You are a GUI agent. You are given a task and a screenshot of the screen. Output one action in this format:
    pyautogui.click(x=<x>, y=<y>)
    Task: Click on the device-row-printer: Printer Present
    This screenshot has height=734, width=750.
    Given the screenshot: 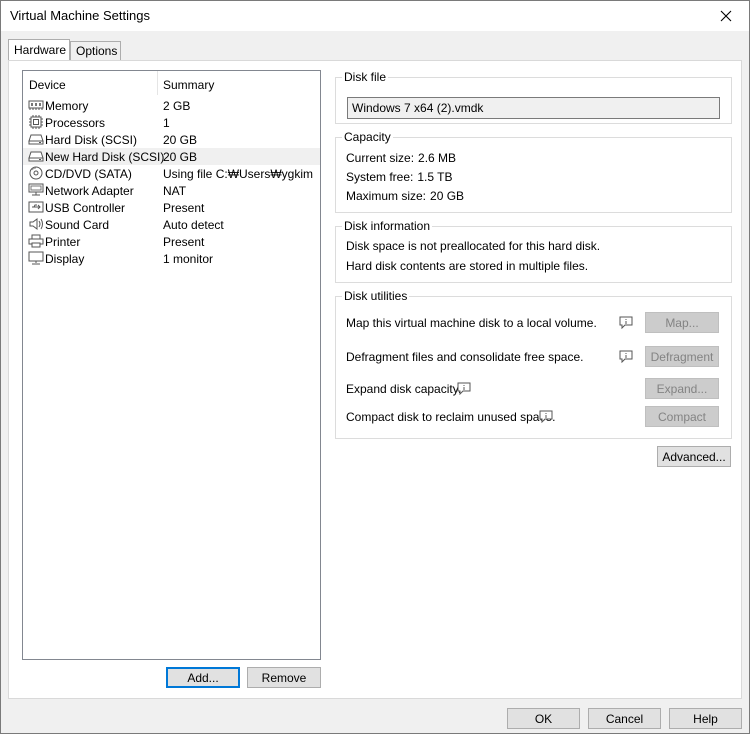 What is the action you would take?
    pyautogui.click(x=171, y=241)
    